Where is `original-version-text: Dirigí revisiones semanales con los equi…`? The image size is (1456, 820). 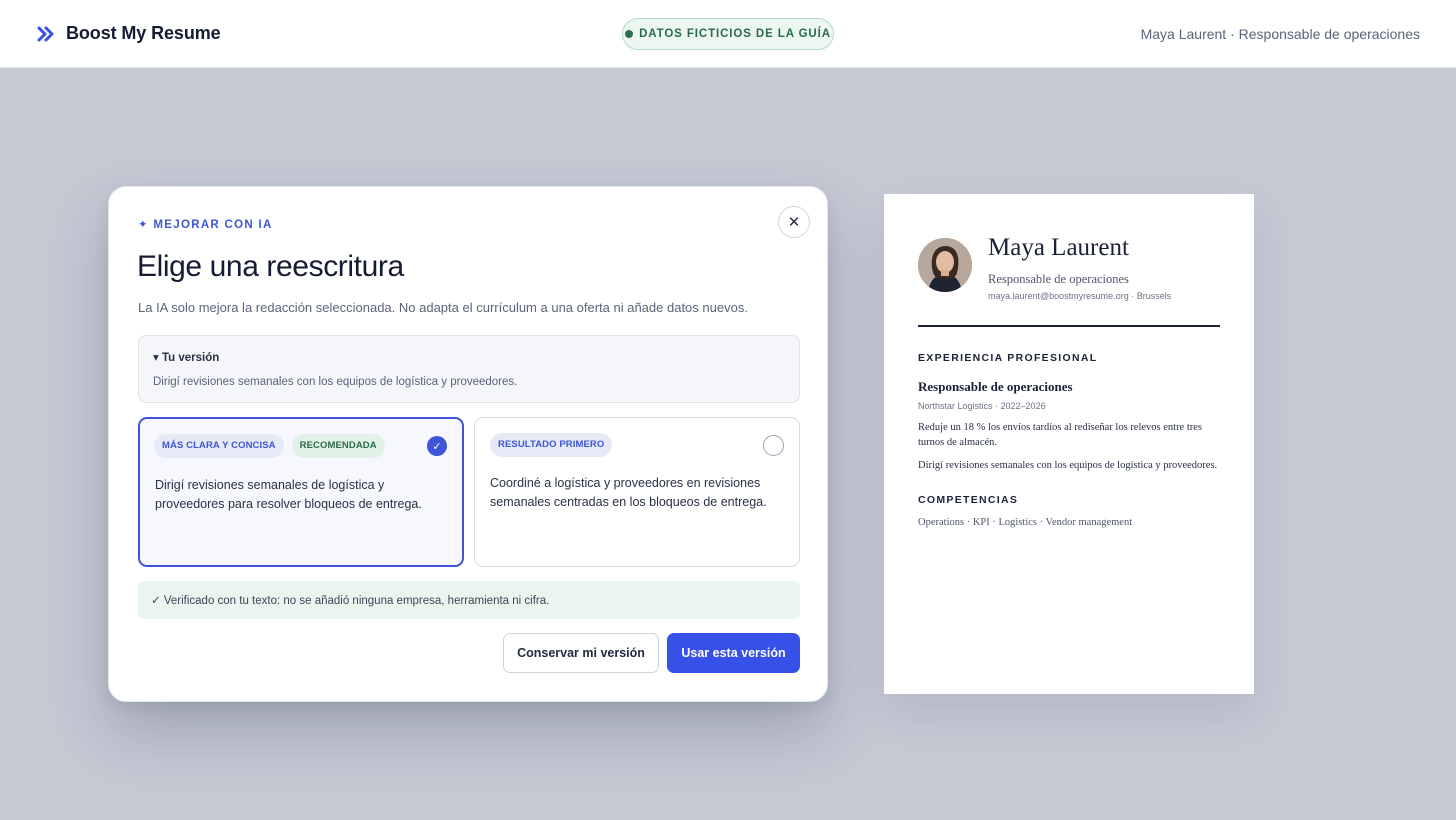
original-version-text: Dirigí revisiones semanales con los equi… is located at coordinates (335, 382).